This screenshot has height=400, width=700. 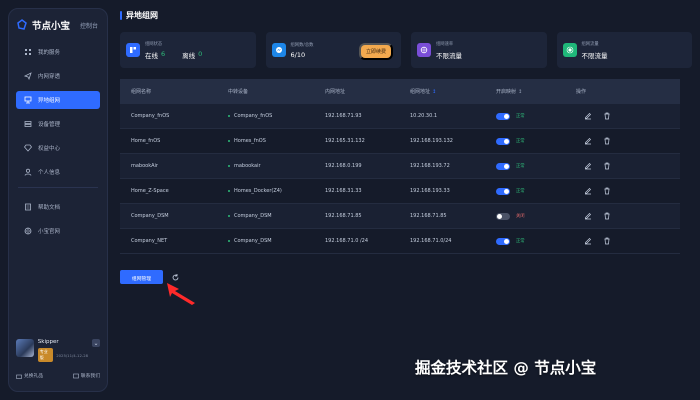 What do you see at coordinates (133, 50) in the screenshot?
I see `status-card-icon` at bounding box center [133, 50].